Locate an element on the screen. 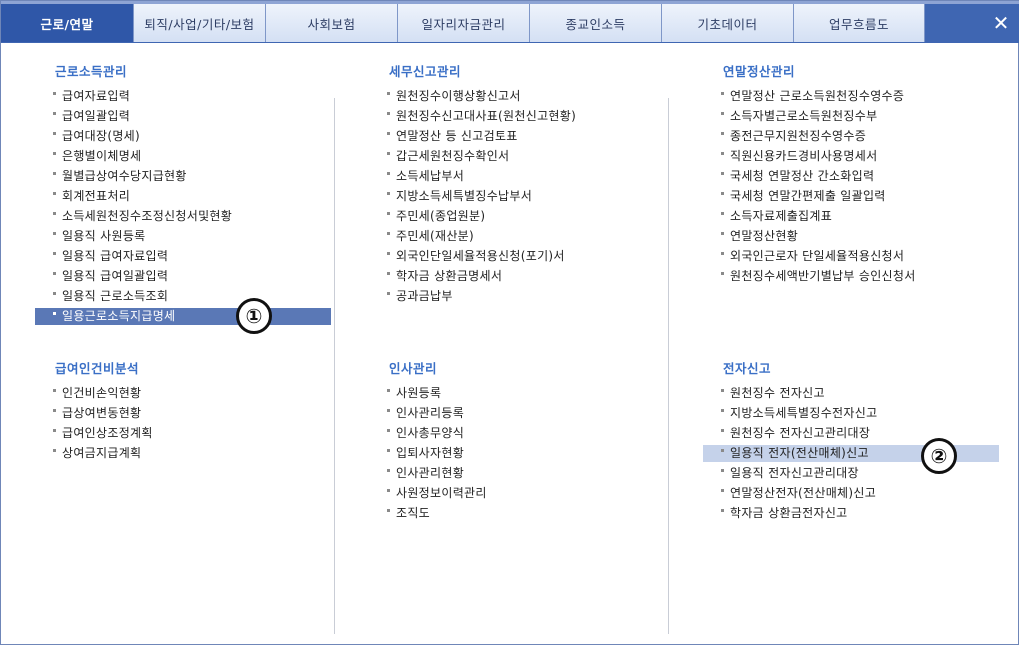 Image resolution: width=1019 pixels, height=645 pixels. section-earned-income-item: 일용직 급여일괄입력 is located at coordinates (110, 276).